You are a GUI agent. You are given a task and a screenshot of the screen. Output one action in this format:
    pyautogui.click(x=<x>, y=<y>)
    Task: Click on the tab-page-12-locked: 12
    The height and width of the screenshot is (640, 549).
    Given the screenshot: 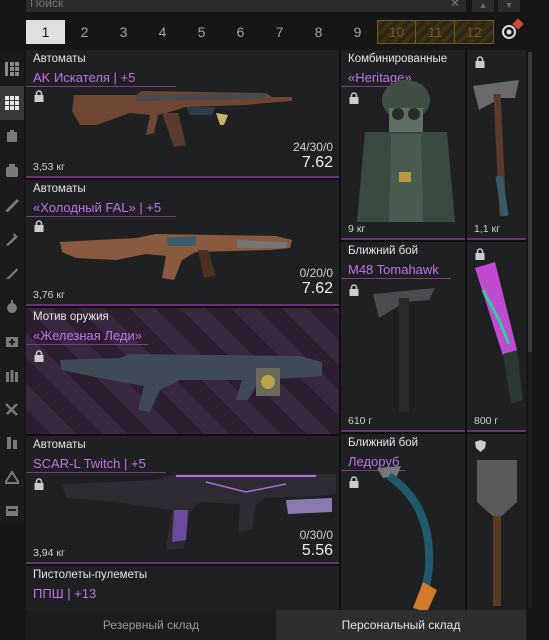 What is the action you would take?
    pyautogui.click(x=474, y=32)
    